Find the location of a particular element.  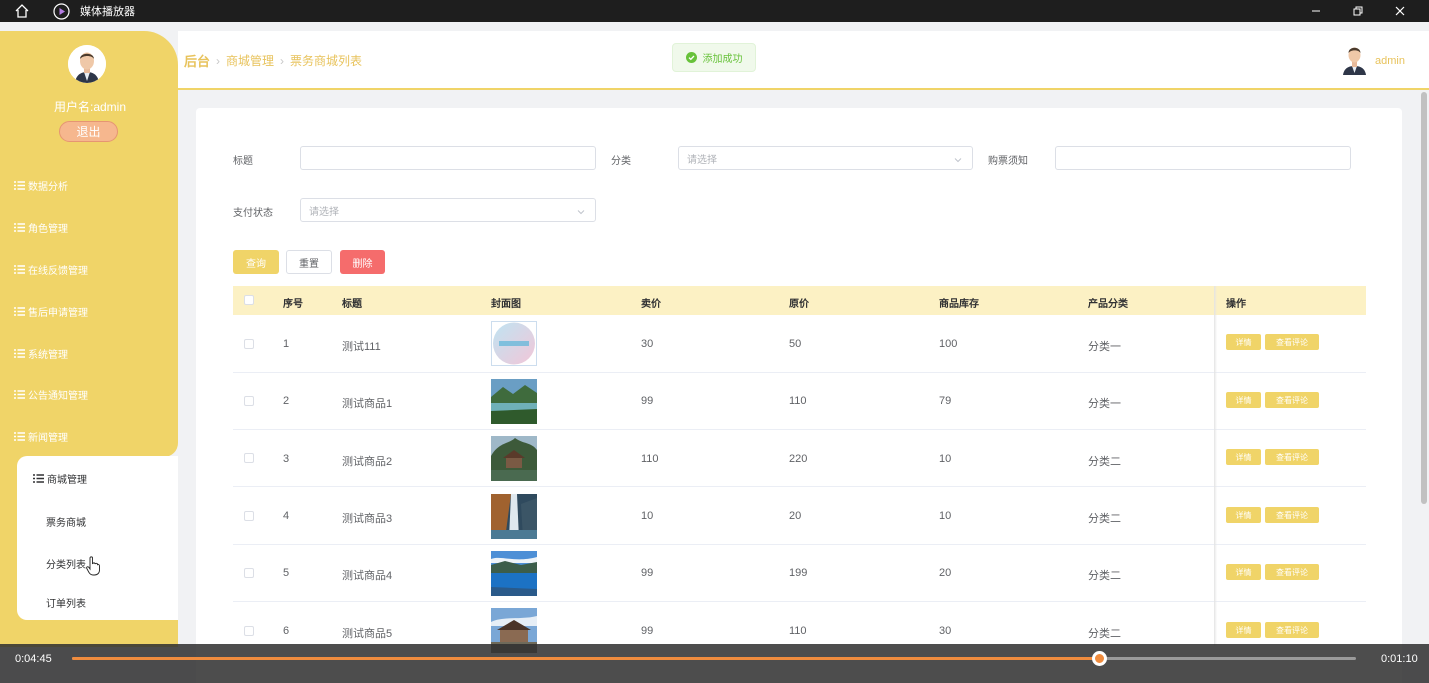

admin-name: admin is located at coordinates (1390, 61).